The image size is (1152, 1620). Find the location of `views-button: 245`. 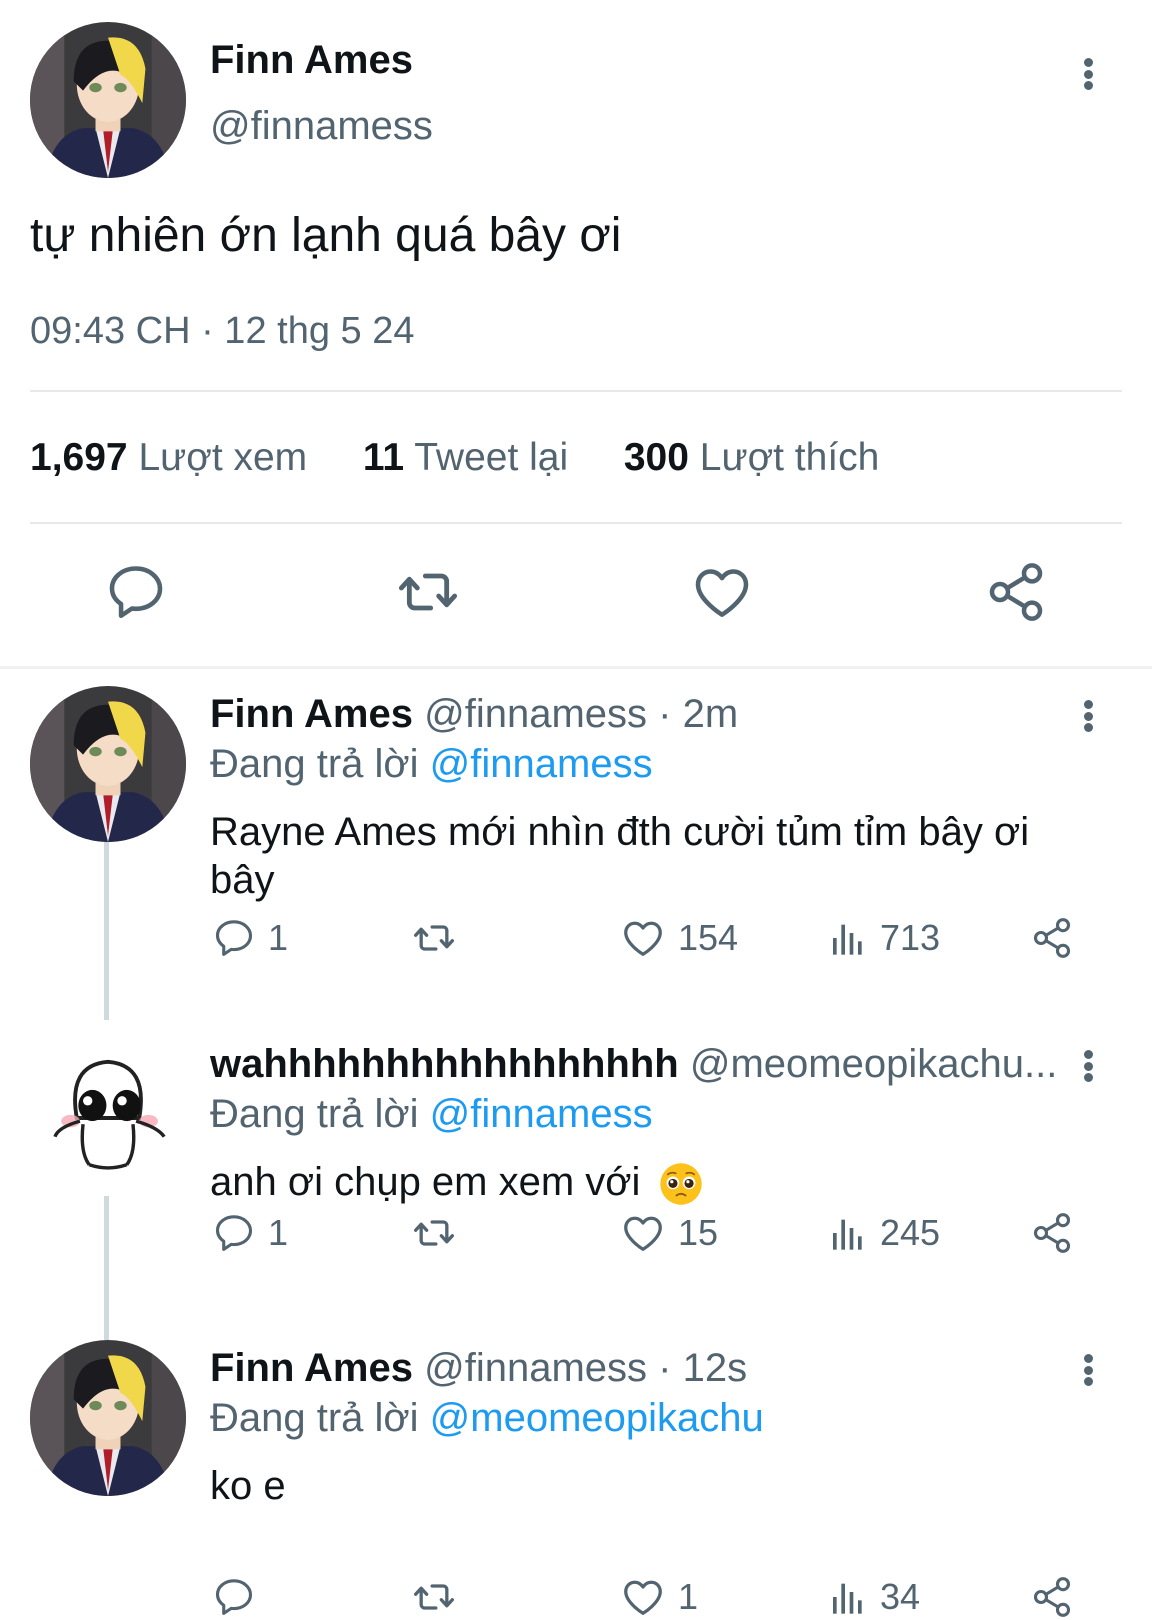

views-button: 245 is located at coordinates (884, 1233).